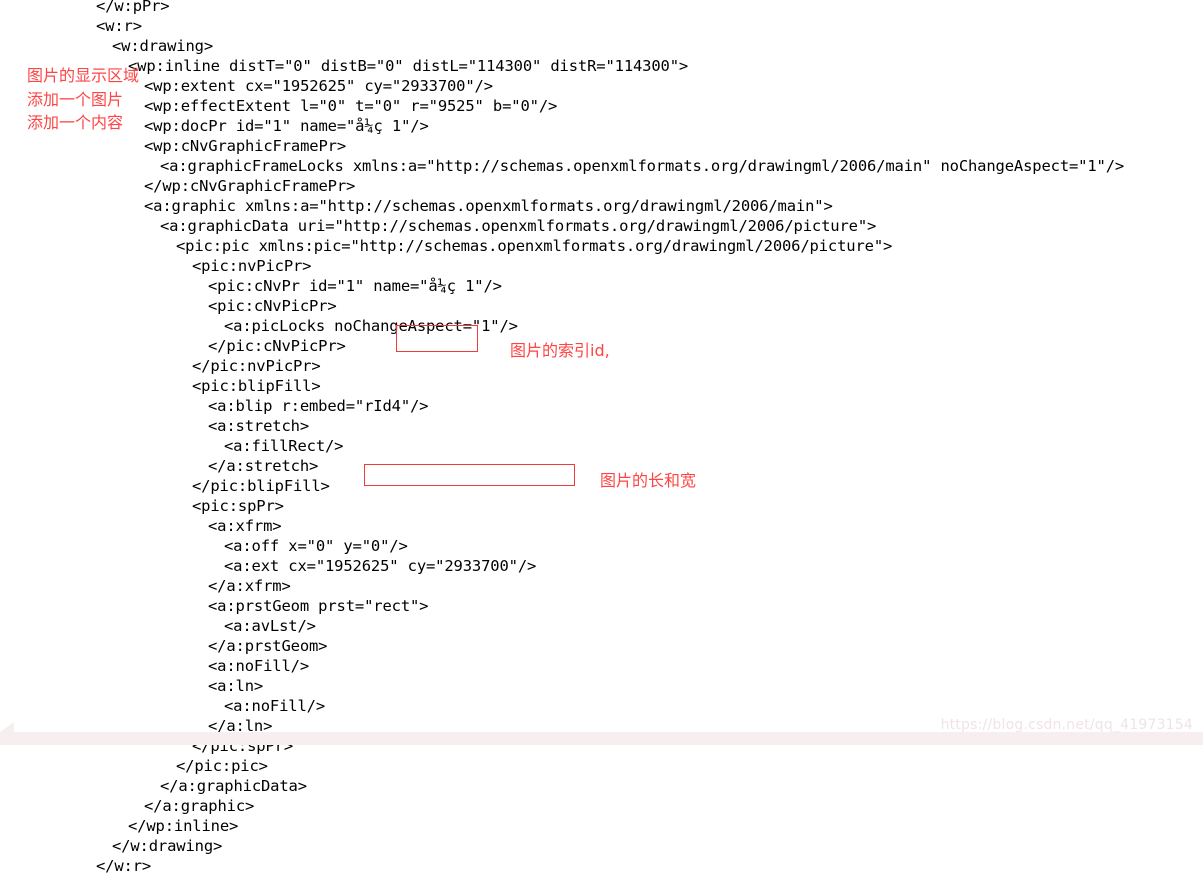 This screenshot has height=876, width=1203. What do you see at coordinates (250, 186) in the screenshot?
I see `code-line: </wp:cNvGraphicFramePr>` at bounding box center [250, 186].